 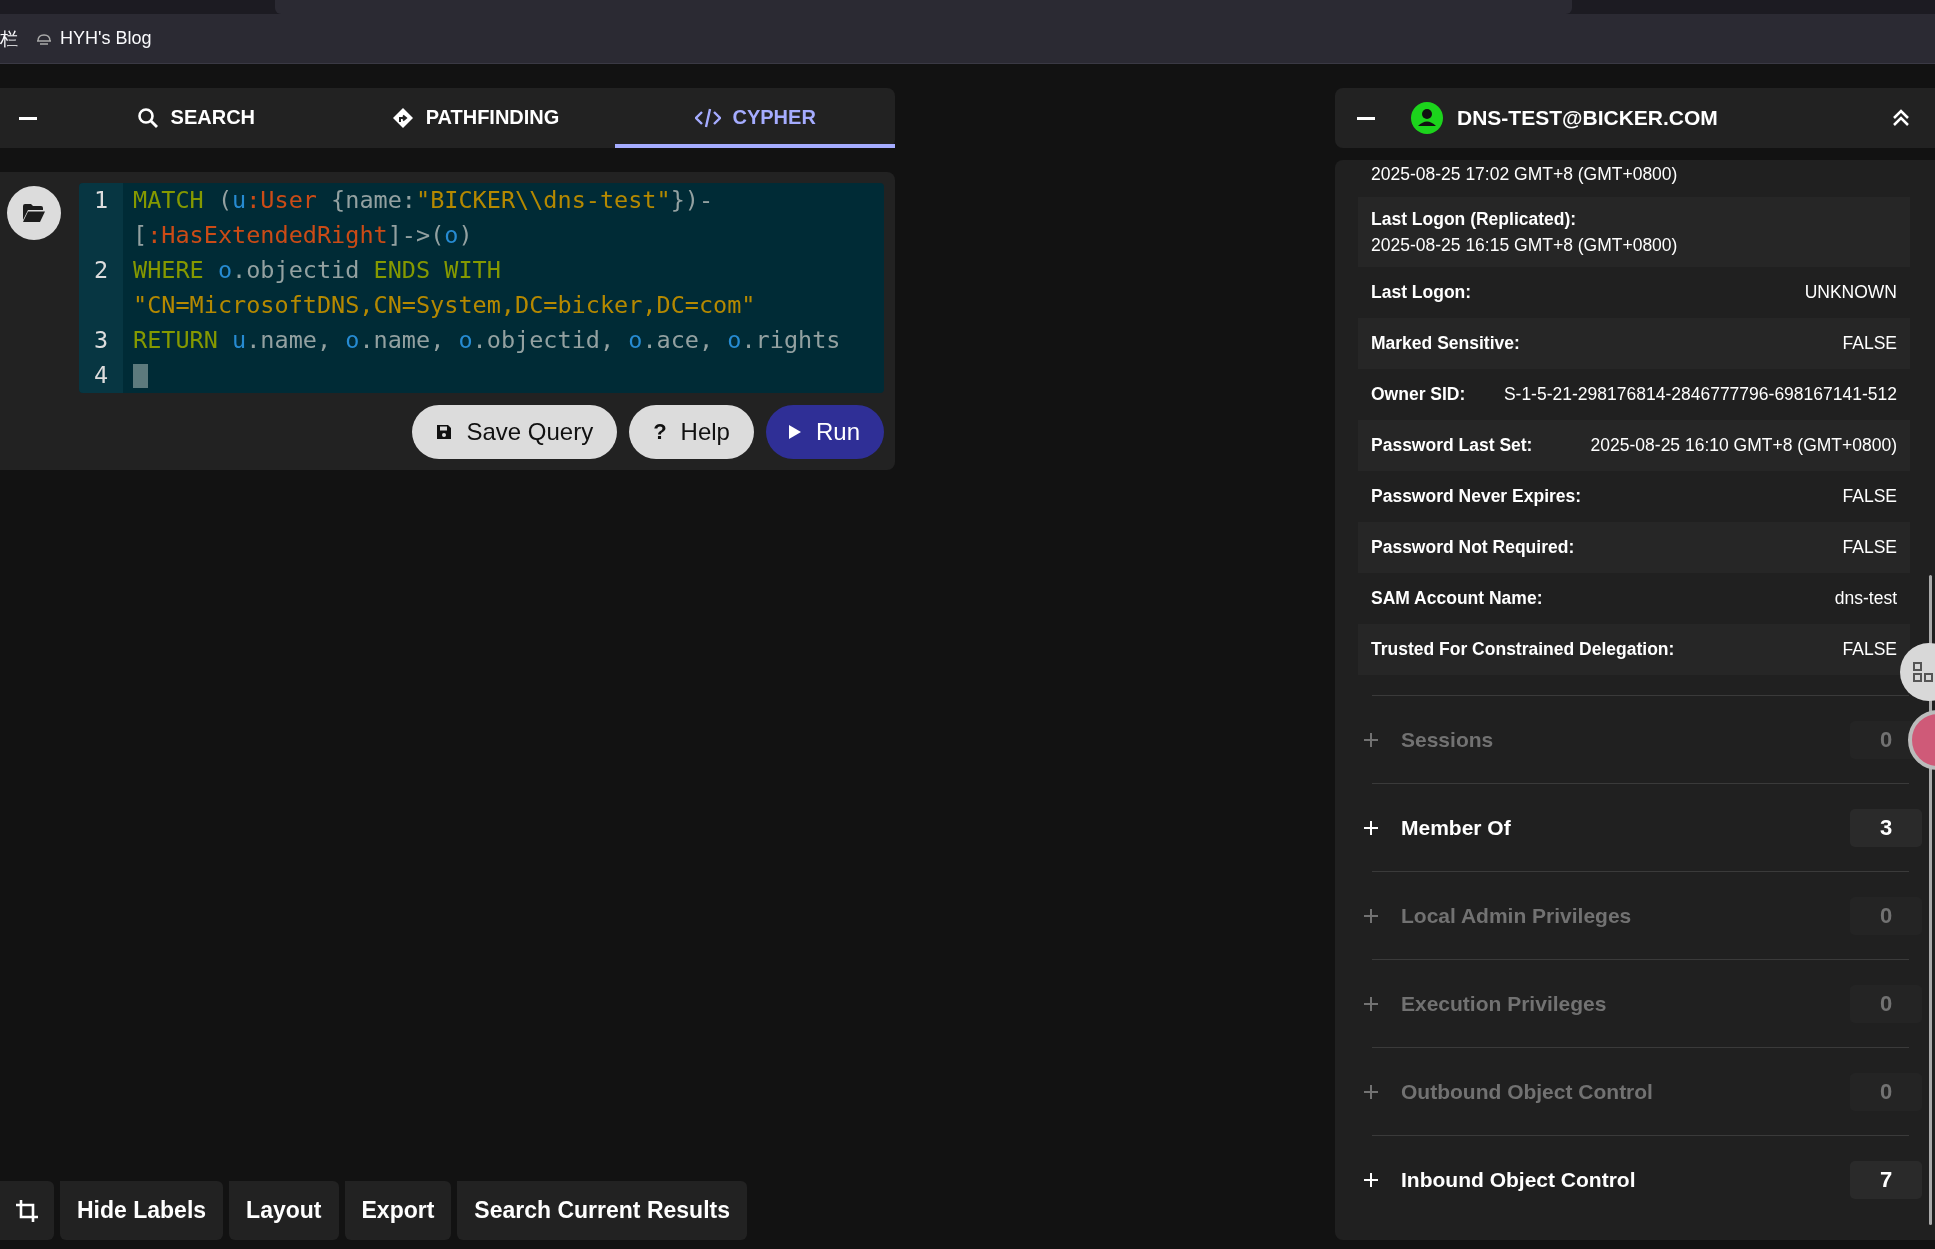 I want to click on double-chevron-up-icon, so click(x=1901, y=118).